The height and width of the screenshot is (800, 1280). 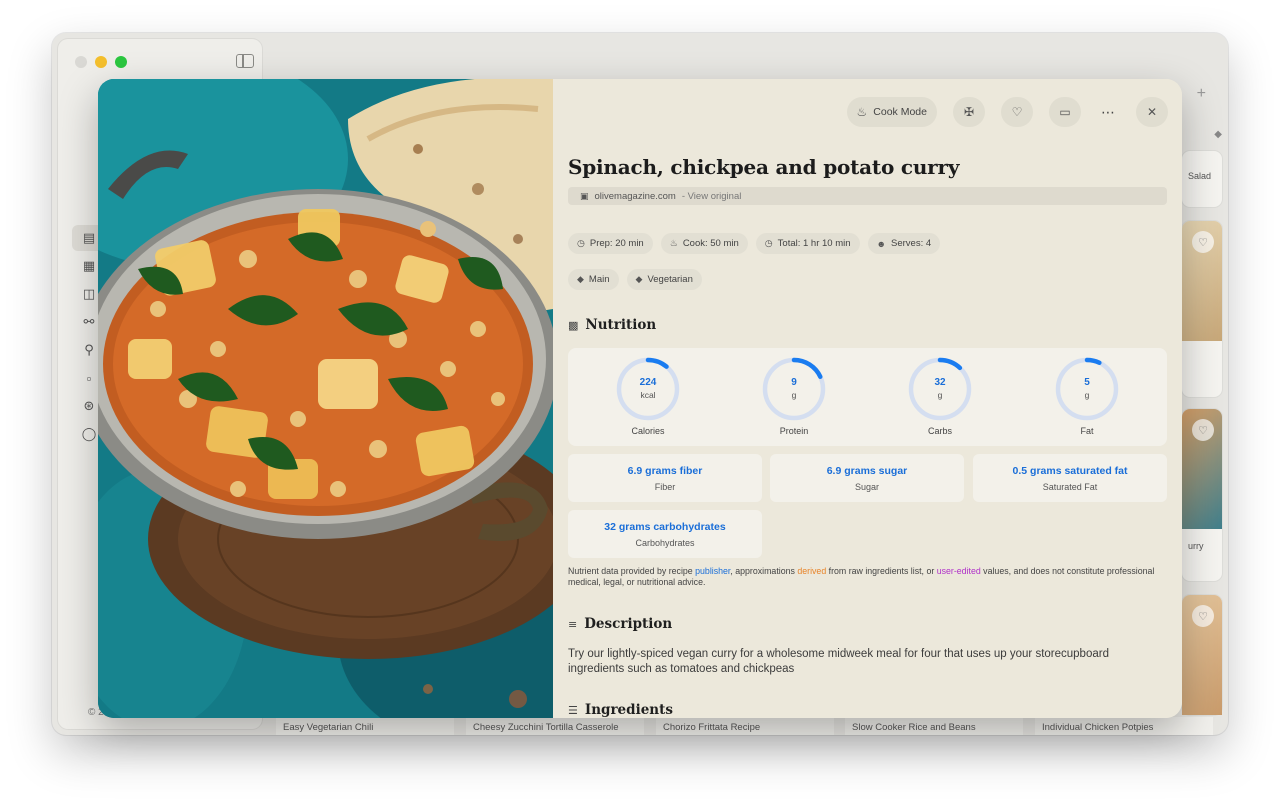 What do you see at coordinates (794, 382) in the screenshot?
I see `ring-value: 9` at bounding box center [794, 382].